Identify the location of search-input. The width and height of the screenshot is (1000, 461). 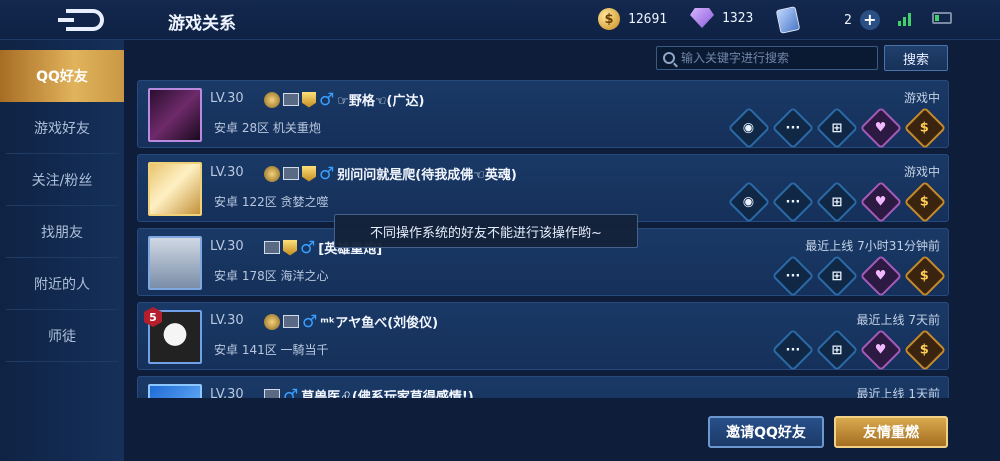
(776, 58).